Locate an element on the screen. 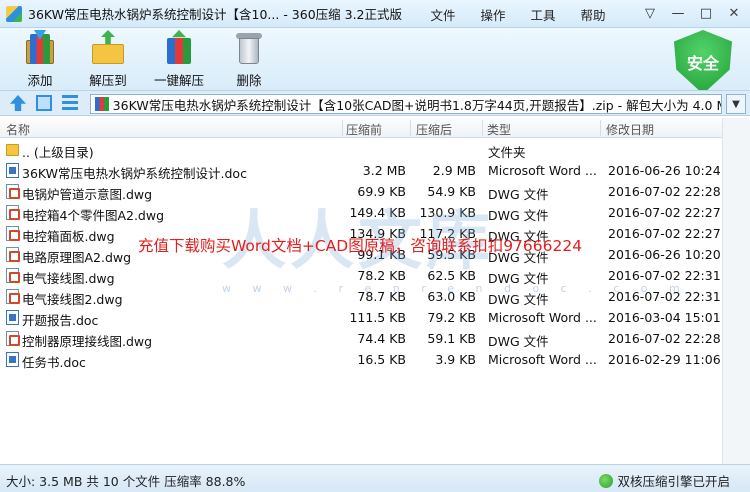  app-icon is located at coordinates (14, 13).